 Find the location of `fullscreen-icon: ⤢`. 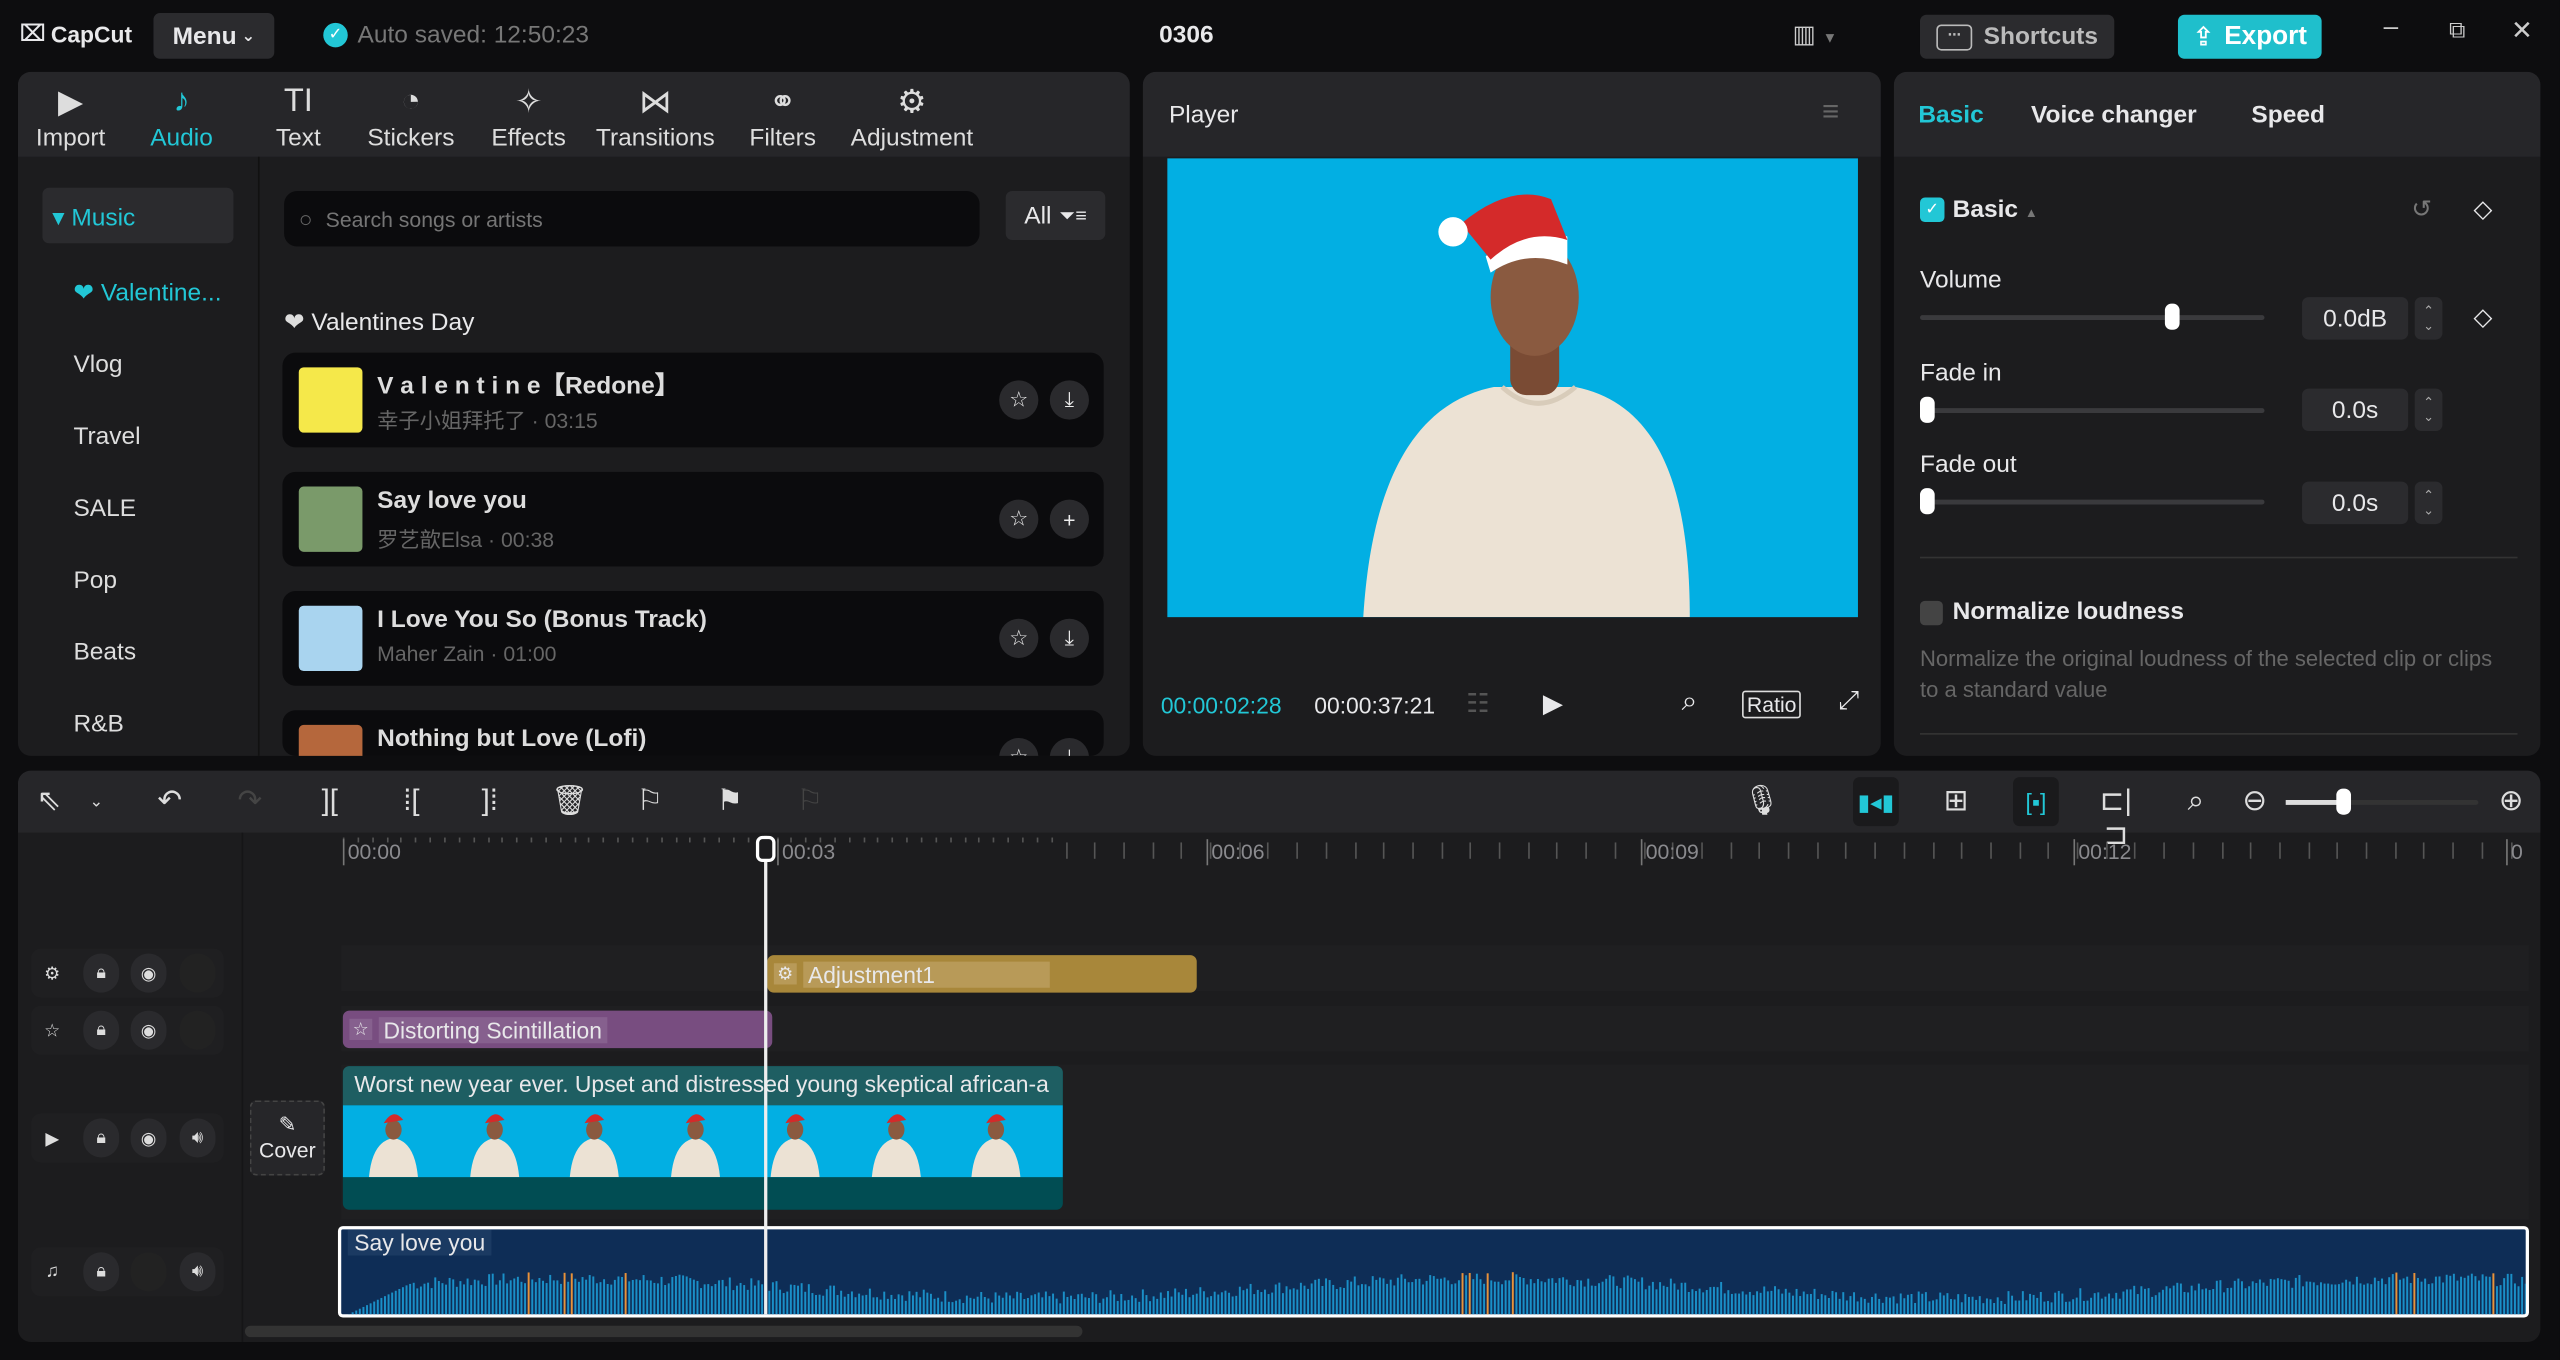

fullscreen-icon: ⤢ is located at coordinates (1848, 701).